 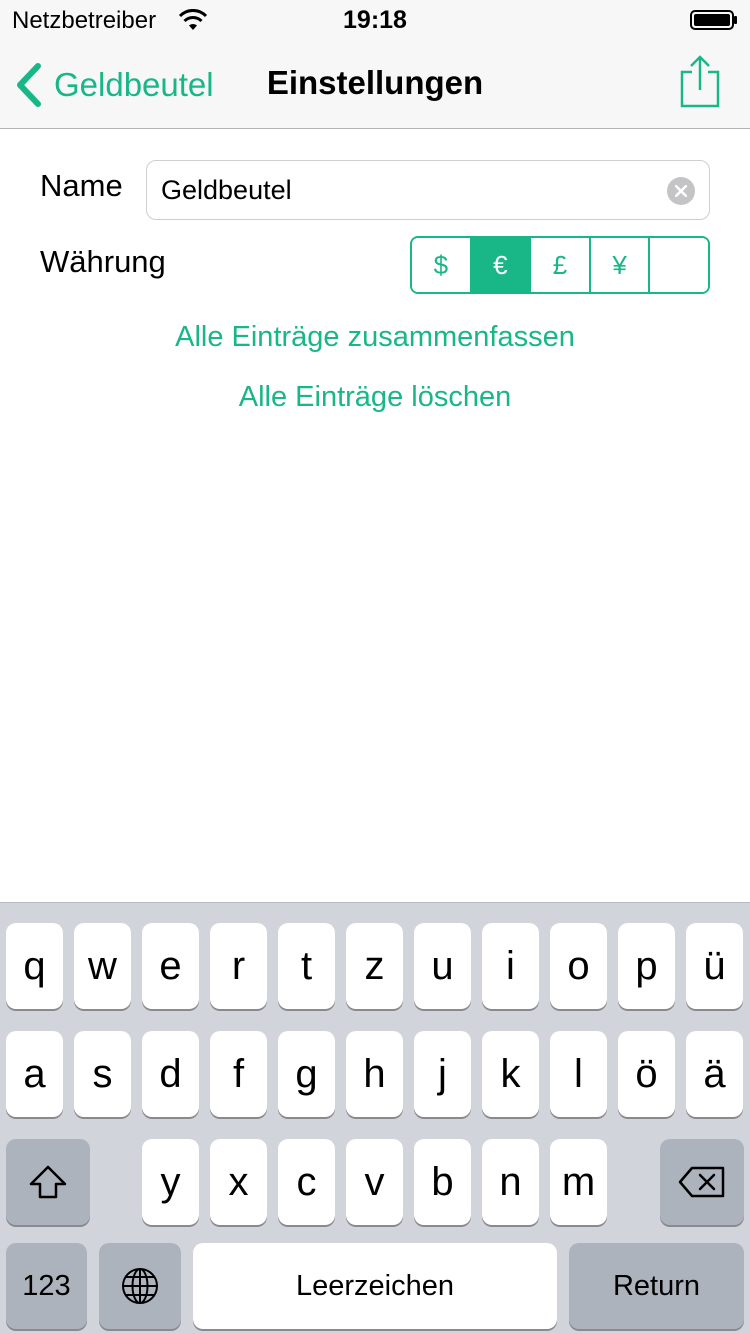 I want to click on currency-segment-empty, so click(x=679, y=265).